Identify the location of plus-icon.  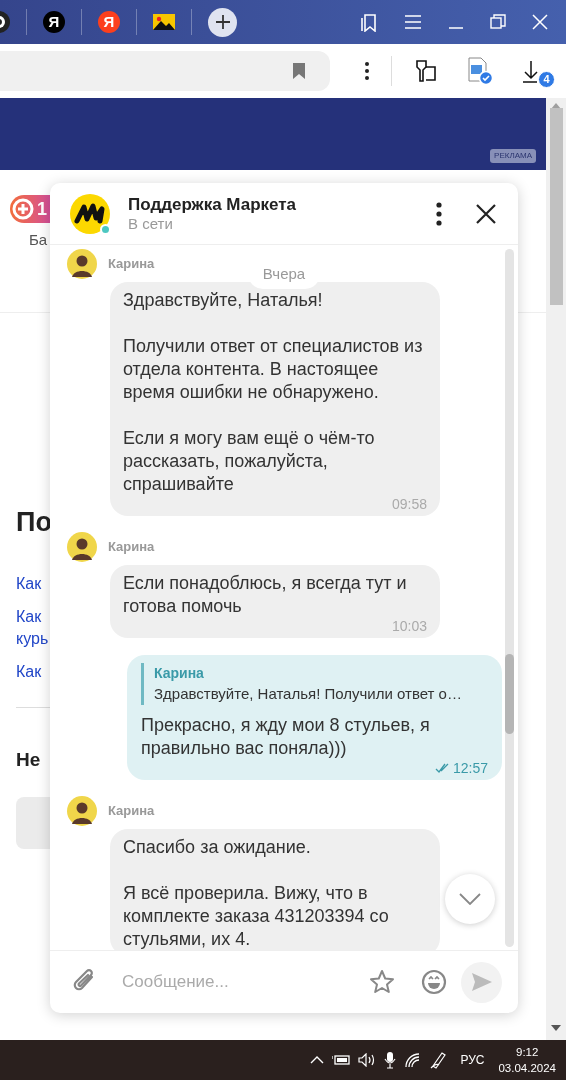
(222, 22).